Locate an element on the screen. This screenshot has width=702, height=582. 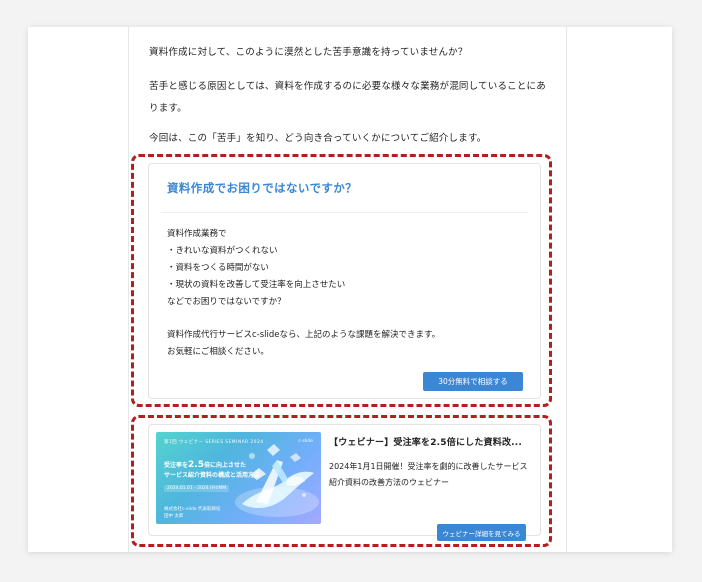
thumbnail-series-label: 第1回 ウェビナー SERIES SEMINAR 2024 is located at coordinates (214, 442).